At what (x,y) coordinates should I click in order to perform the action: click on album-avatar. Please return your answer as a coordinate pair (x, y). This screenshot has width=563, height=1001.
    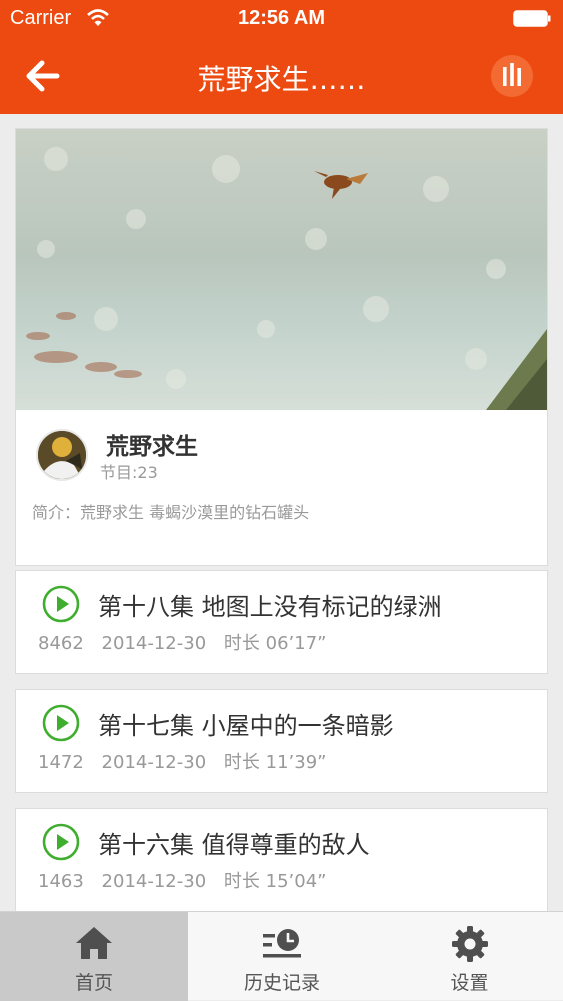
    Looking at the image, I should click on (62, 455).